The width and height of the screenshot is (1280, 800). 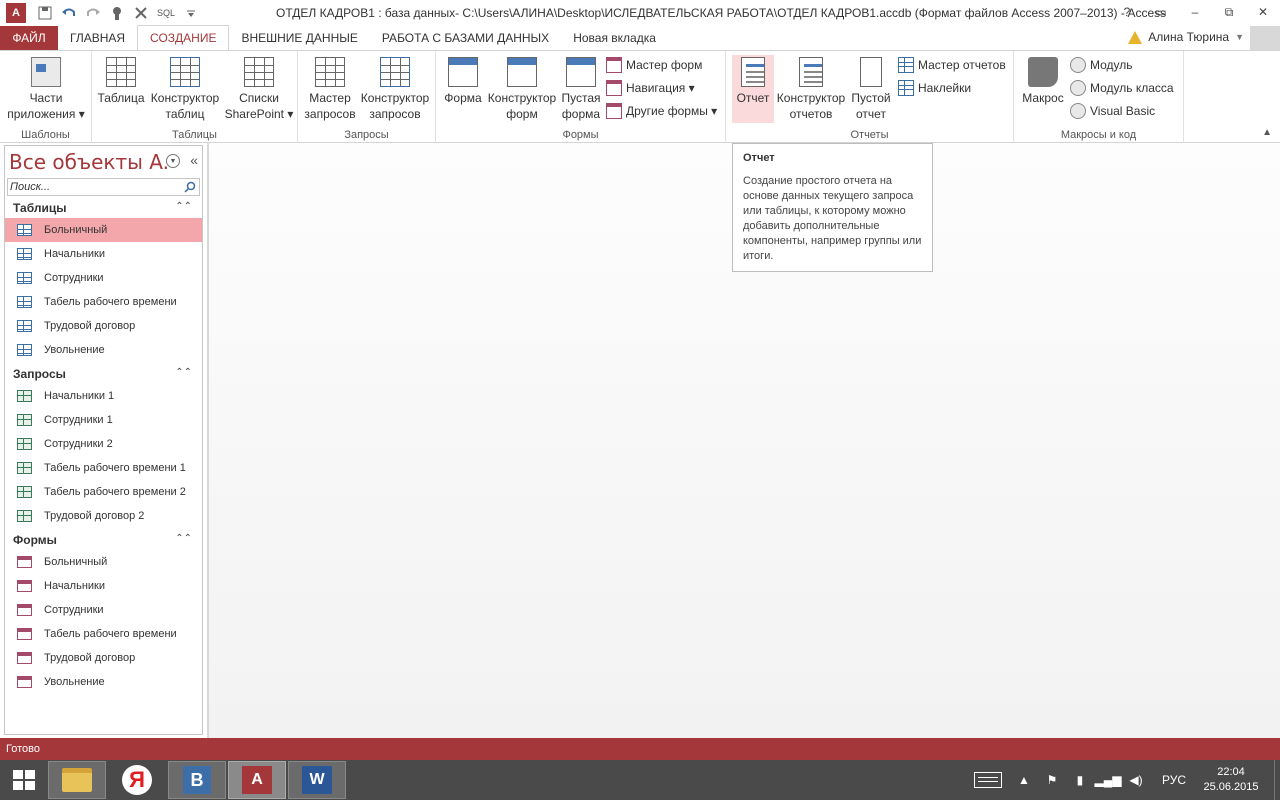 What do you see at coordinates (871, 89) in the screenshot?
I see `blank-report-button: Пустой отчет` at bounding box center [871, 89].